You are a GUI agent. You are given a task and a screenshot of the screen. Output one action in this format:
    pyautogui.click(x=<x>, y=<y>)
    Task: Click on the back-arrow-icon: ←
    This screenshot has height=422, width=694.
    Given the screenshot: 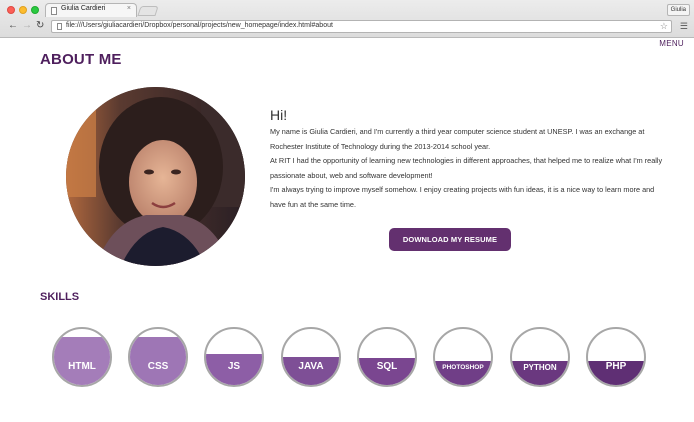 What is the action you would take?
    pyautogui.click(x=13, y=26)
    